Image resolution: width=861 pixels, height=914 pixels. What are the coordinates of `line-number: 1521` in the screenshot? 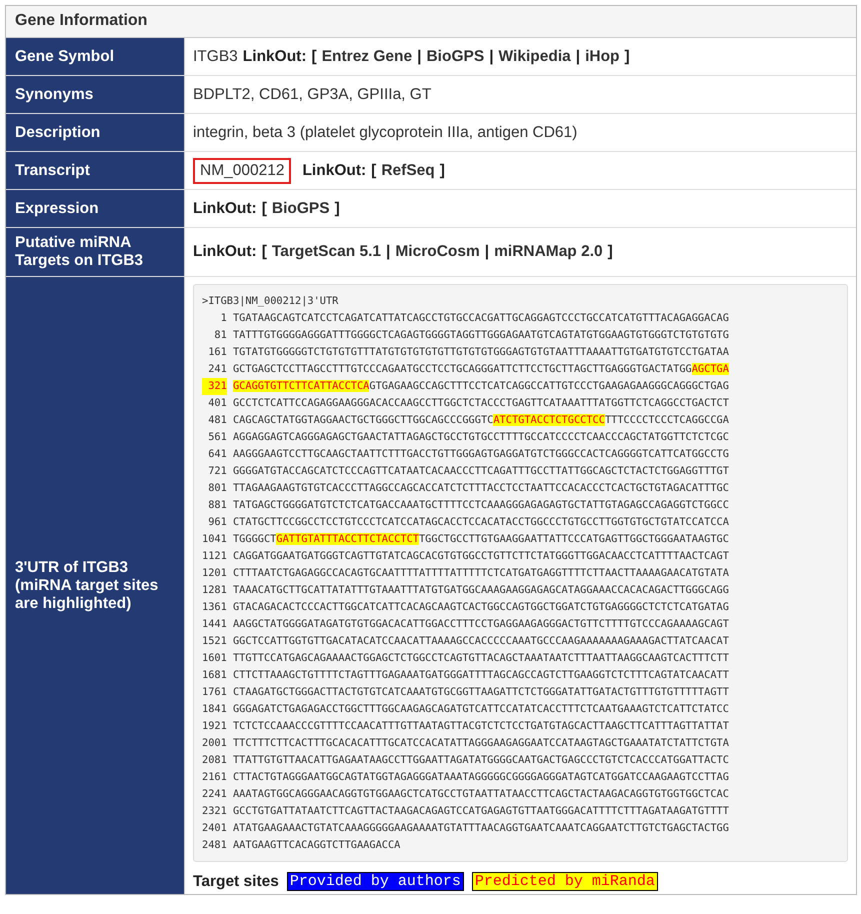 It's located at (214, 641).